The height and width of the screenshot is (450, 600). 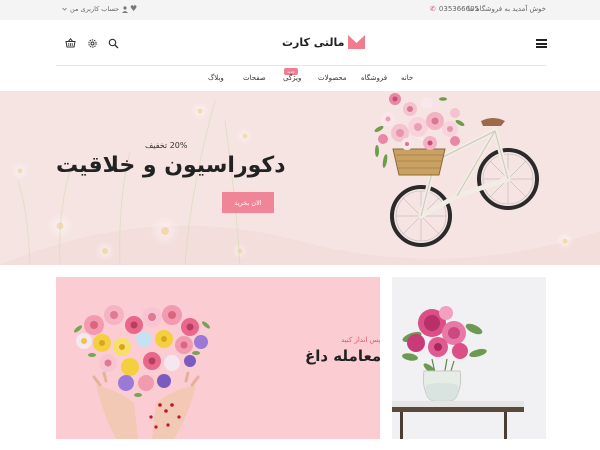 What do you see at coordinates (506, 9) in the screenshot?
I see `welcome-text: خوش آمدید به فروشگاه ما` at bounding box center [506, 9].